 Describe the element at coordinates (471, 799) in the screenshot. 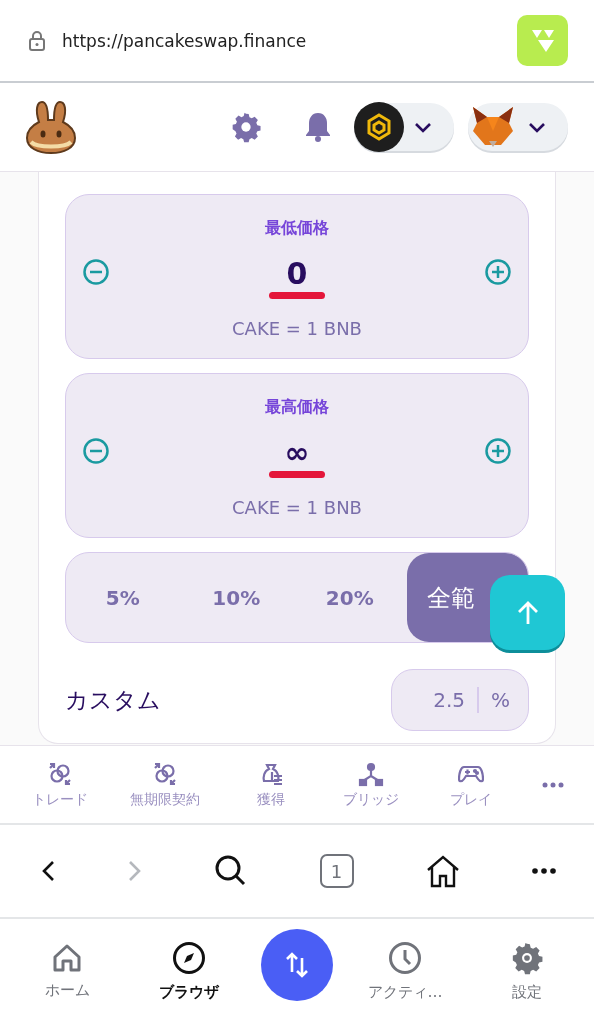

I see `nav-item: プレイ` at that location.